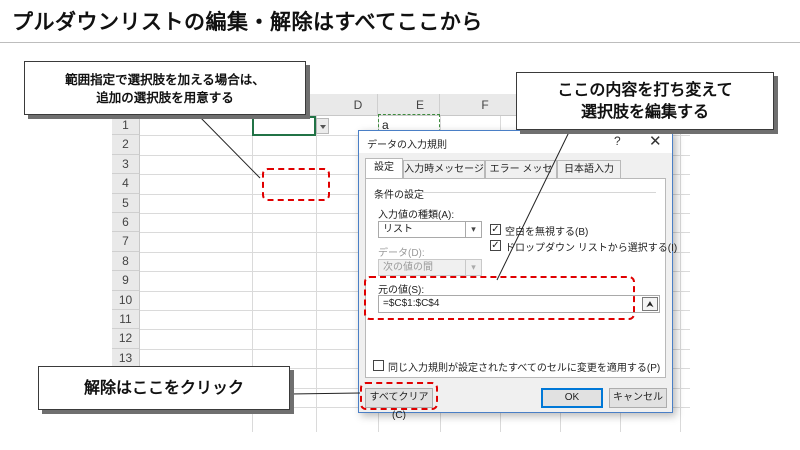  I want to click on apply-all-label: 同じ入力規則が設定されたすべてのセルに変更を適用する(P), so click(524, 368).